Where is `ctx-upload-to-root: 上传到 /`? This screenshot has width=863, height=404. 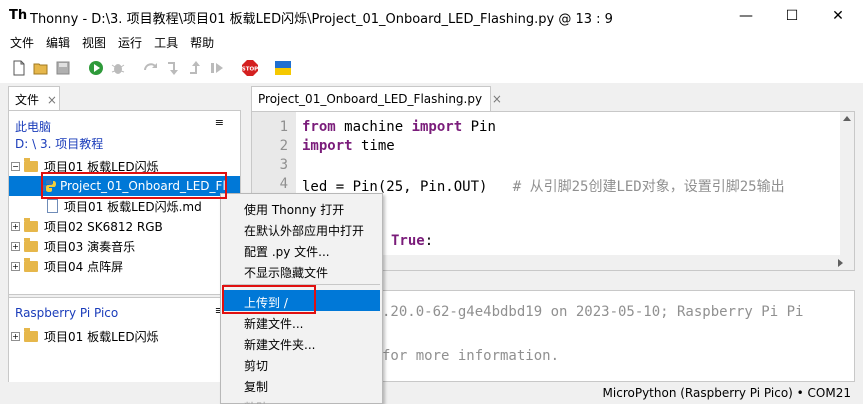 ctx-upload-to-root: 上传到 / is located at coordinates (301, 300).